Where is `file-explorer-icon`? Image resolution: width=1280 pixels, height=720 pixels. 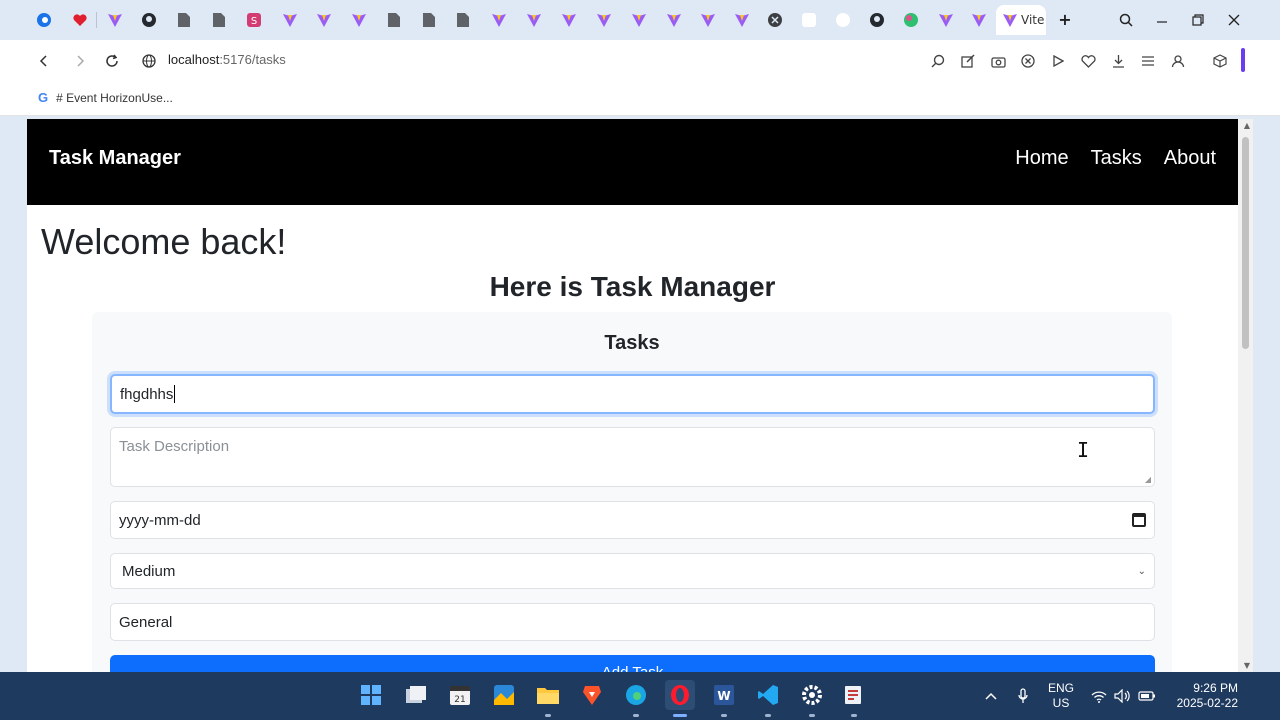
file-explorer-icon is located at coordinates (548, 695).